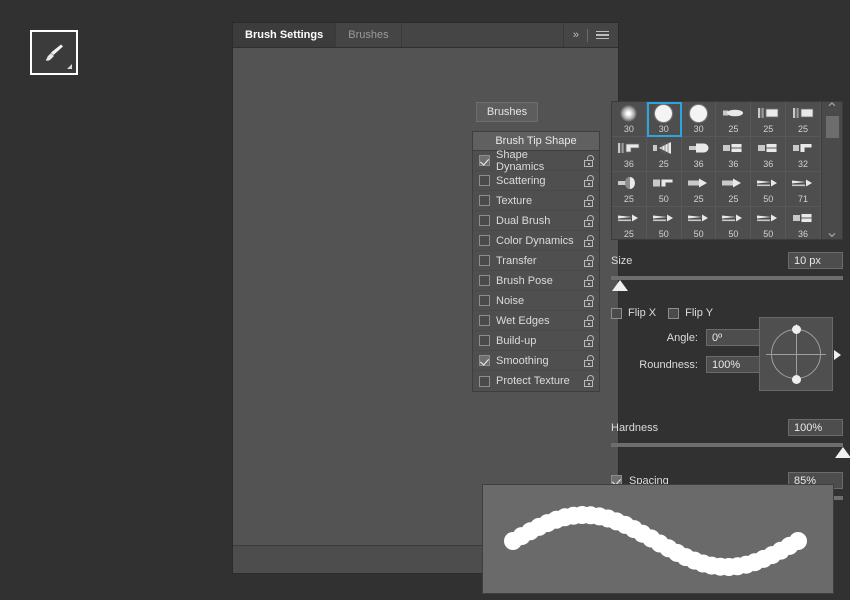 This screenshot has height=600, width=850. I want to click on size-slider-track, so click(727, 278).